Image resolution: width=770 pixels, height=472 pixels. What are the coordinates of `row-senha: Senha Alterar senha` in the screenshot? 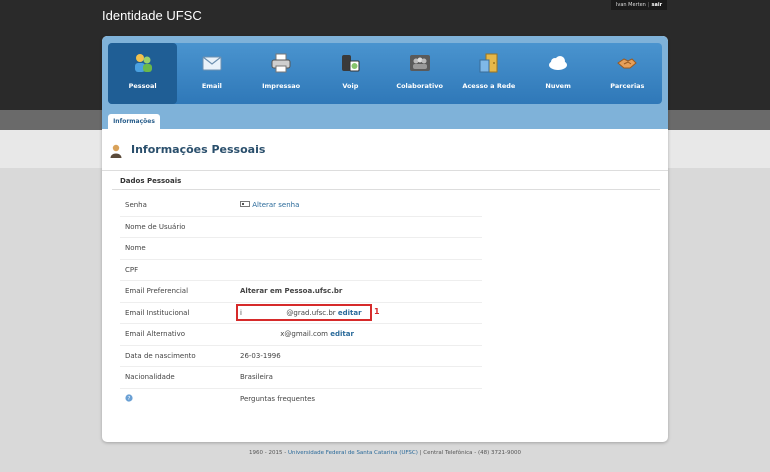 It's located at (301, 206).